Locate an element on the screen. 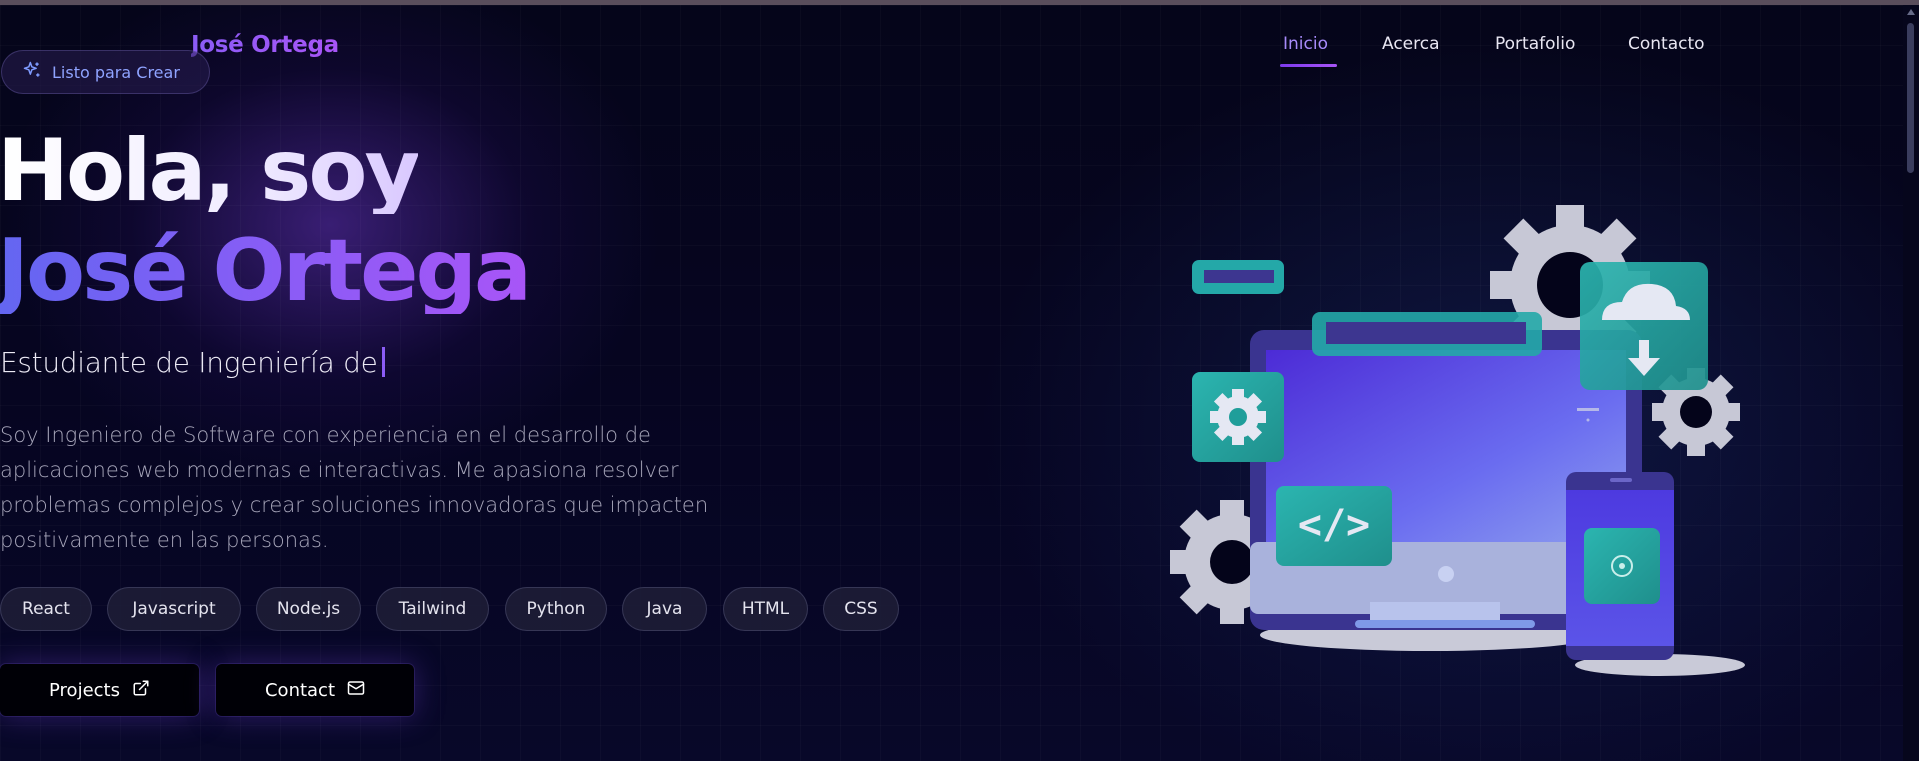  nav-portafolio: Portafolio is located at coordinates (1535, 44).